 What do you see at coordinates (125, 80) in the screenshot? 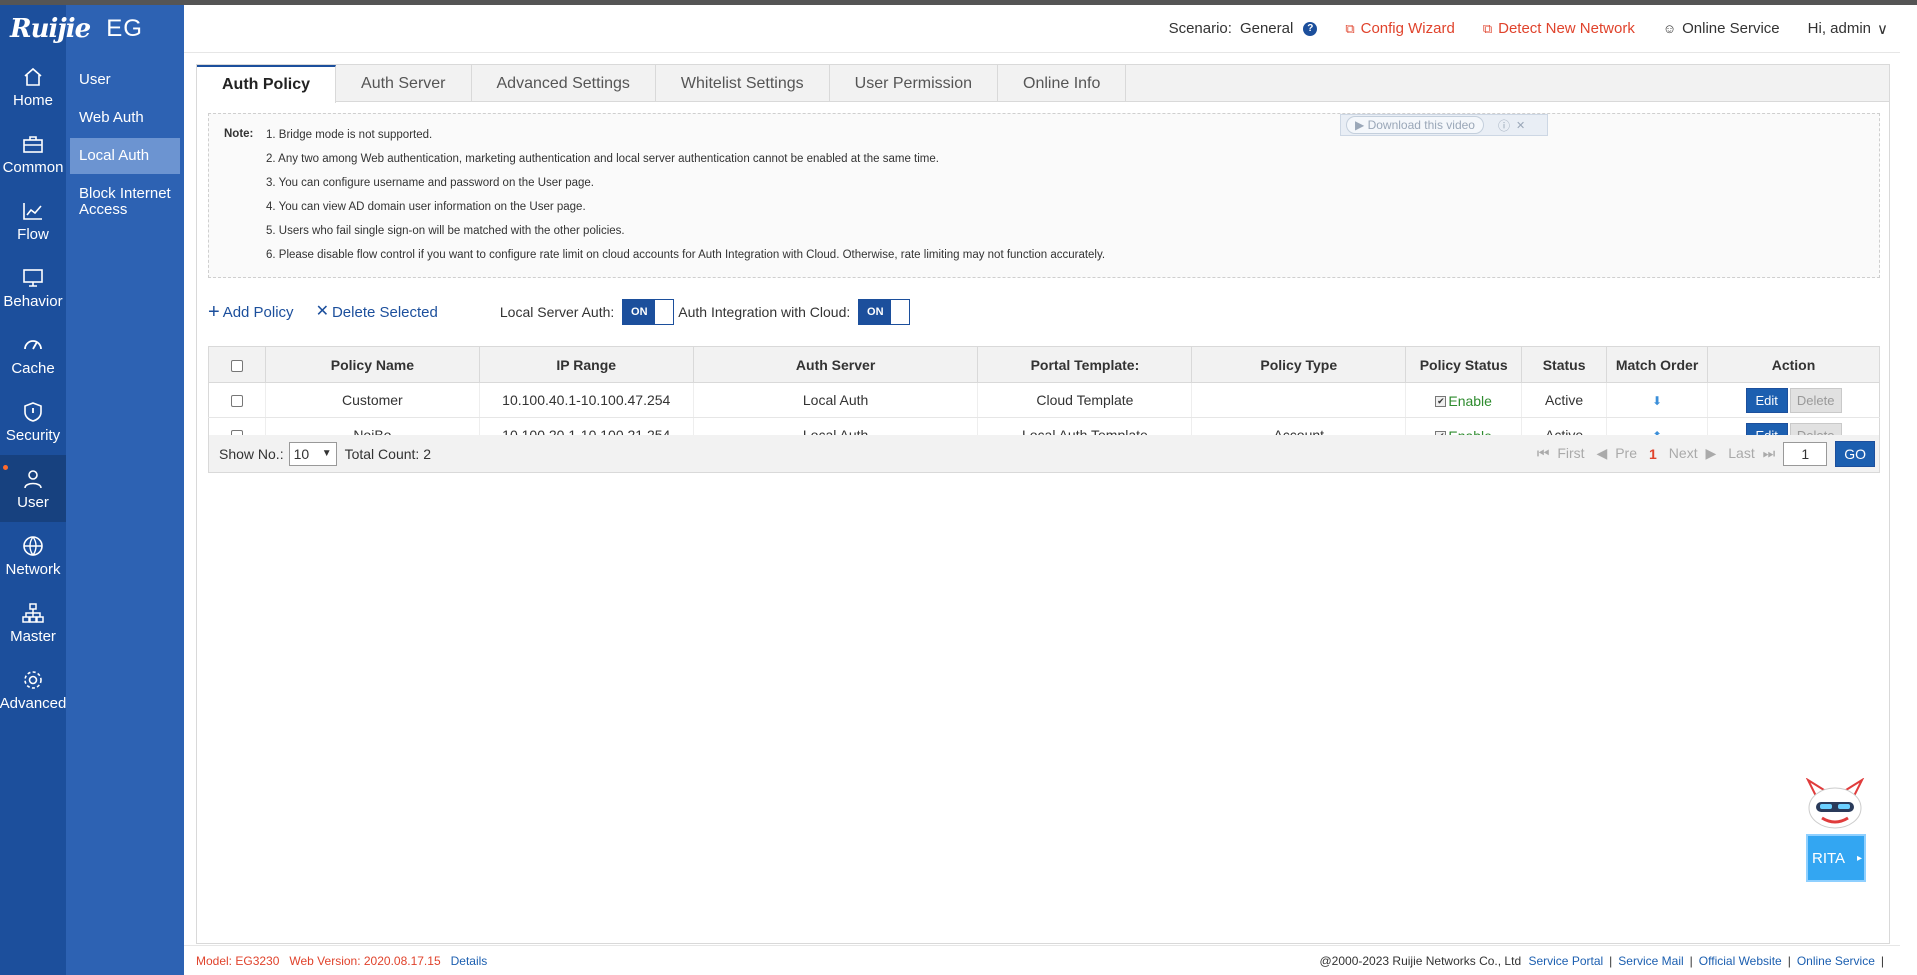
I see `subnav-item-user: User` at bounding box center [125, 80].